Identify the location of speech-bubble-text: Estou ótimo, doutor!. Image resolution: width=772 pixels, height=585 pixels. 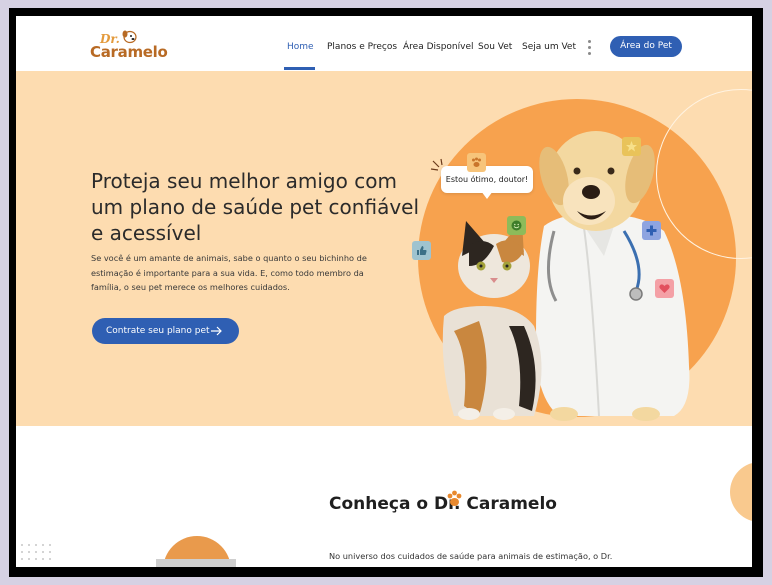
(487, 179).